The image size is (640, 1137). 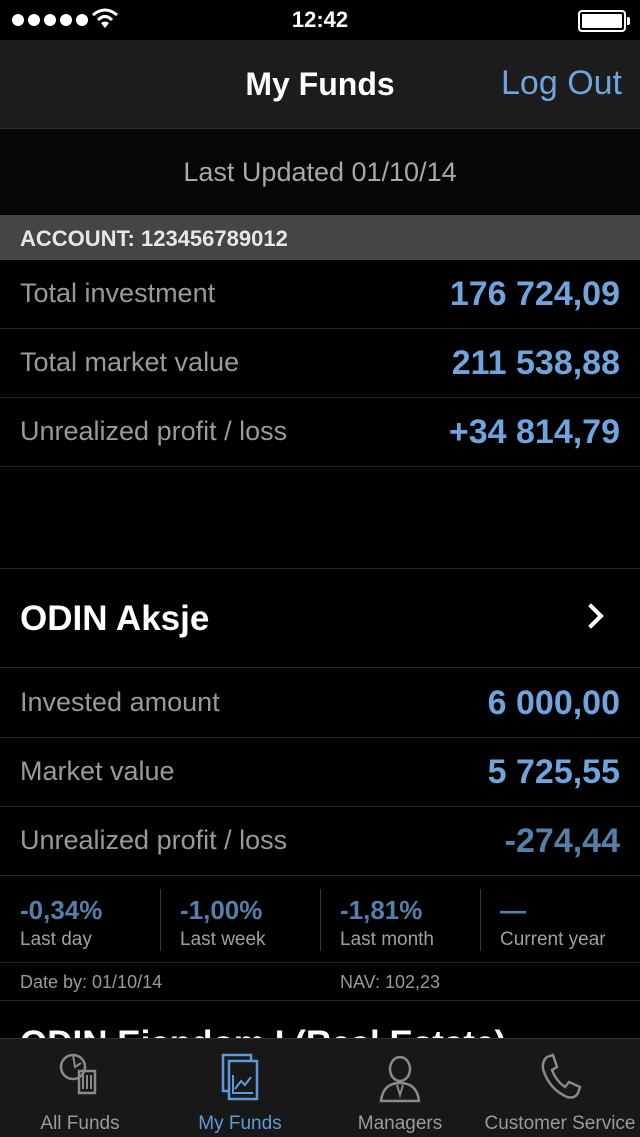 I want to click on row-value: -274,44, so click(x=562, y=841).